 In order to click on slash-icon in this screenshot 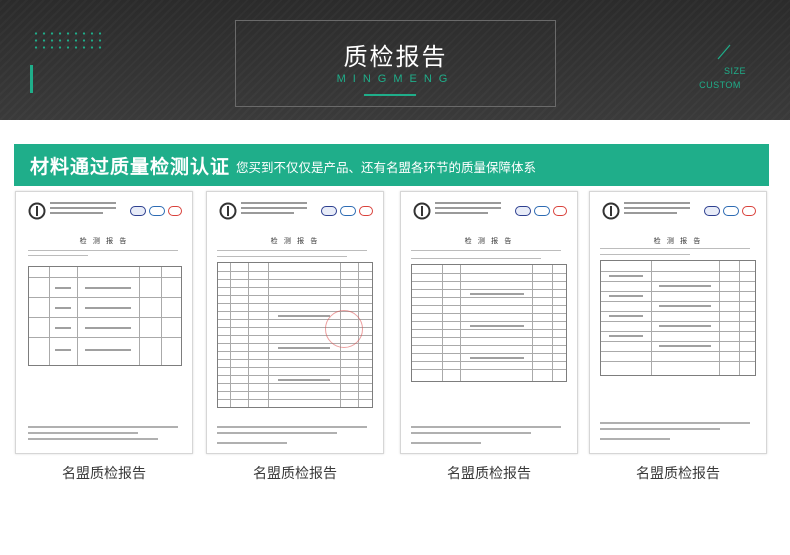, I will do `click(724, 52)`.